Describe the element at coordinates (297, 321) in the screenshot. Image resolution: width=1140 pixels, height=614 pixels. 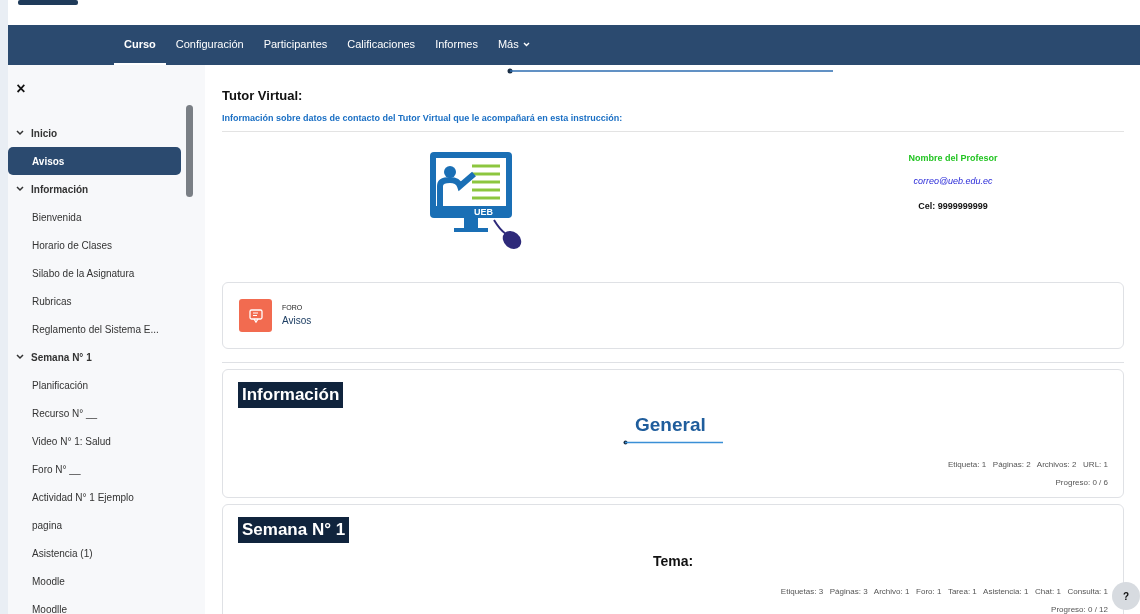
I see `forum-link: Avisos` at that location.